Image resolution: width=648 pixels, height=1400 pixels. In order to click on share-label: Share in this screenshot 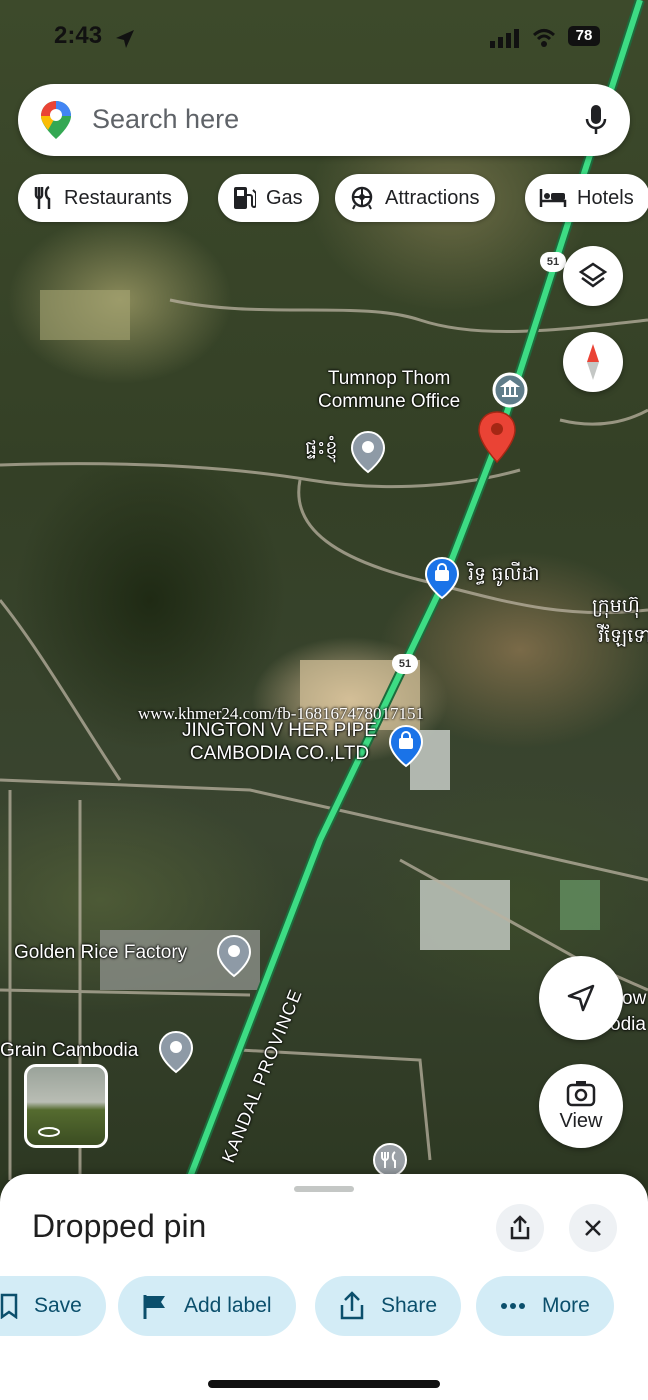, I will do `click(409, 1305)`.